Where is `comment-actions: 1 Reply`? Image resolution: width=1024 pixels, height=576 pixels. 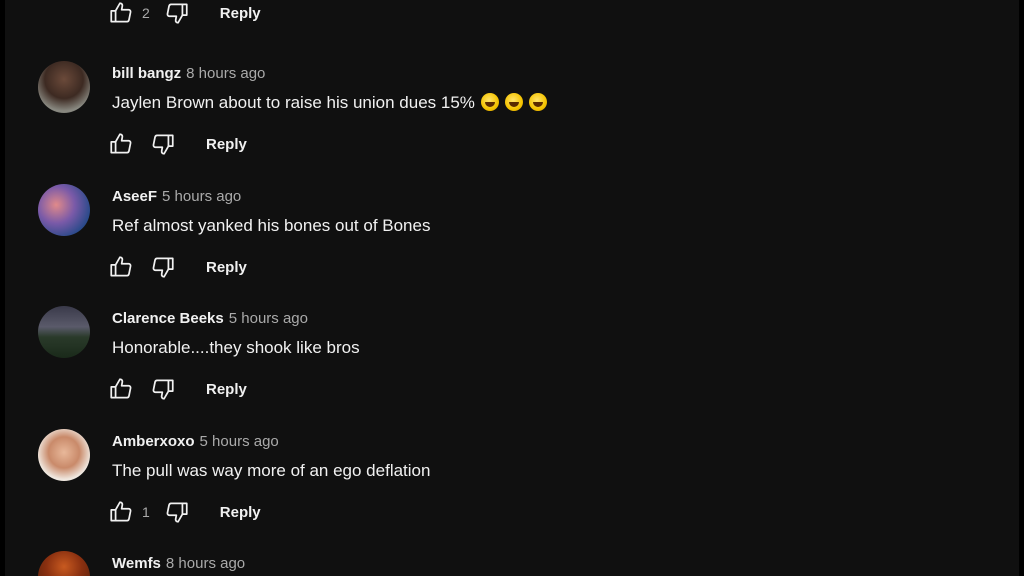 comment-actions: 1 Reply is located at coordinates (184, 512).